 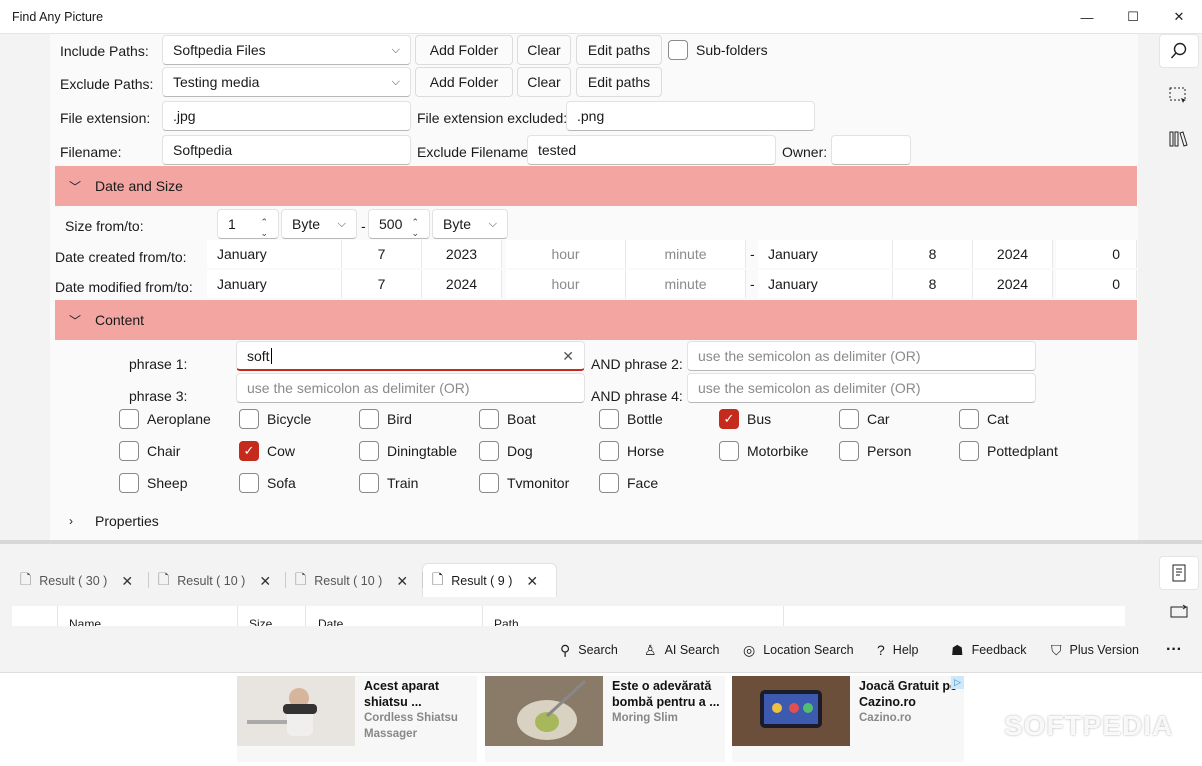 I want to click on object-option-cat: Cat, so click(x=984, y=419).